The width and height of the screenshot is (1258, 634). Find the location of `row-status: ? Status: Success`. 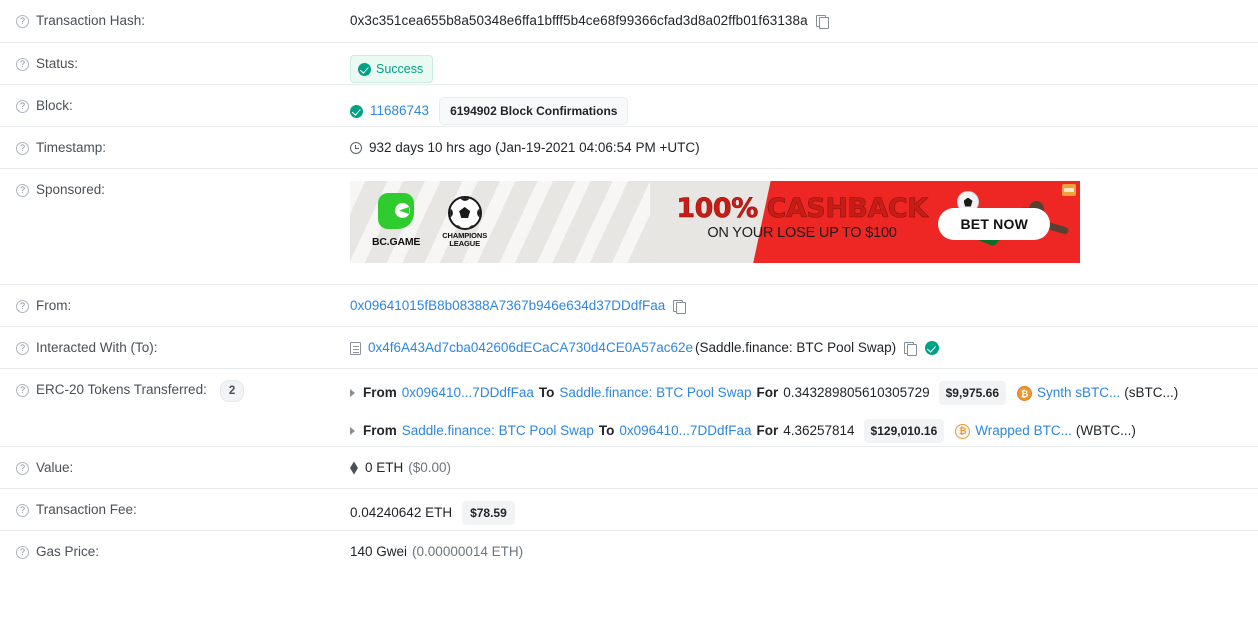

row-status: ? Status: Success is located at coordinates (629, 63).